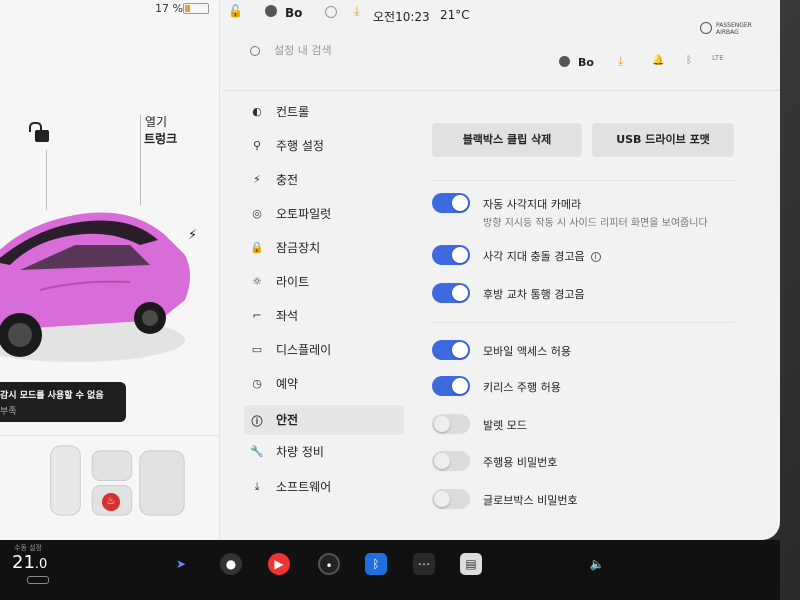  I want to click on setting-label: 사각 지대 충돌 경고음 i, so click(542, 256).